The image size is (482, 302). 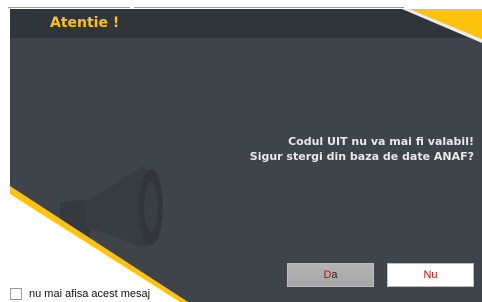 I want to click on da-button: Da, so click(x=330, y=275).